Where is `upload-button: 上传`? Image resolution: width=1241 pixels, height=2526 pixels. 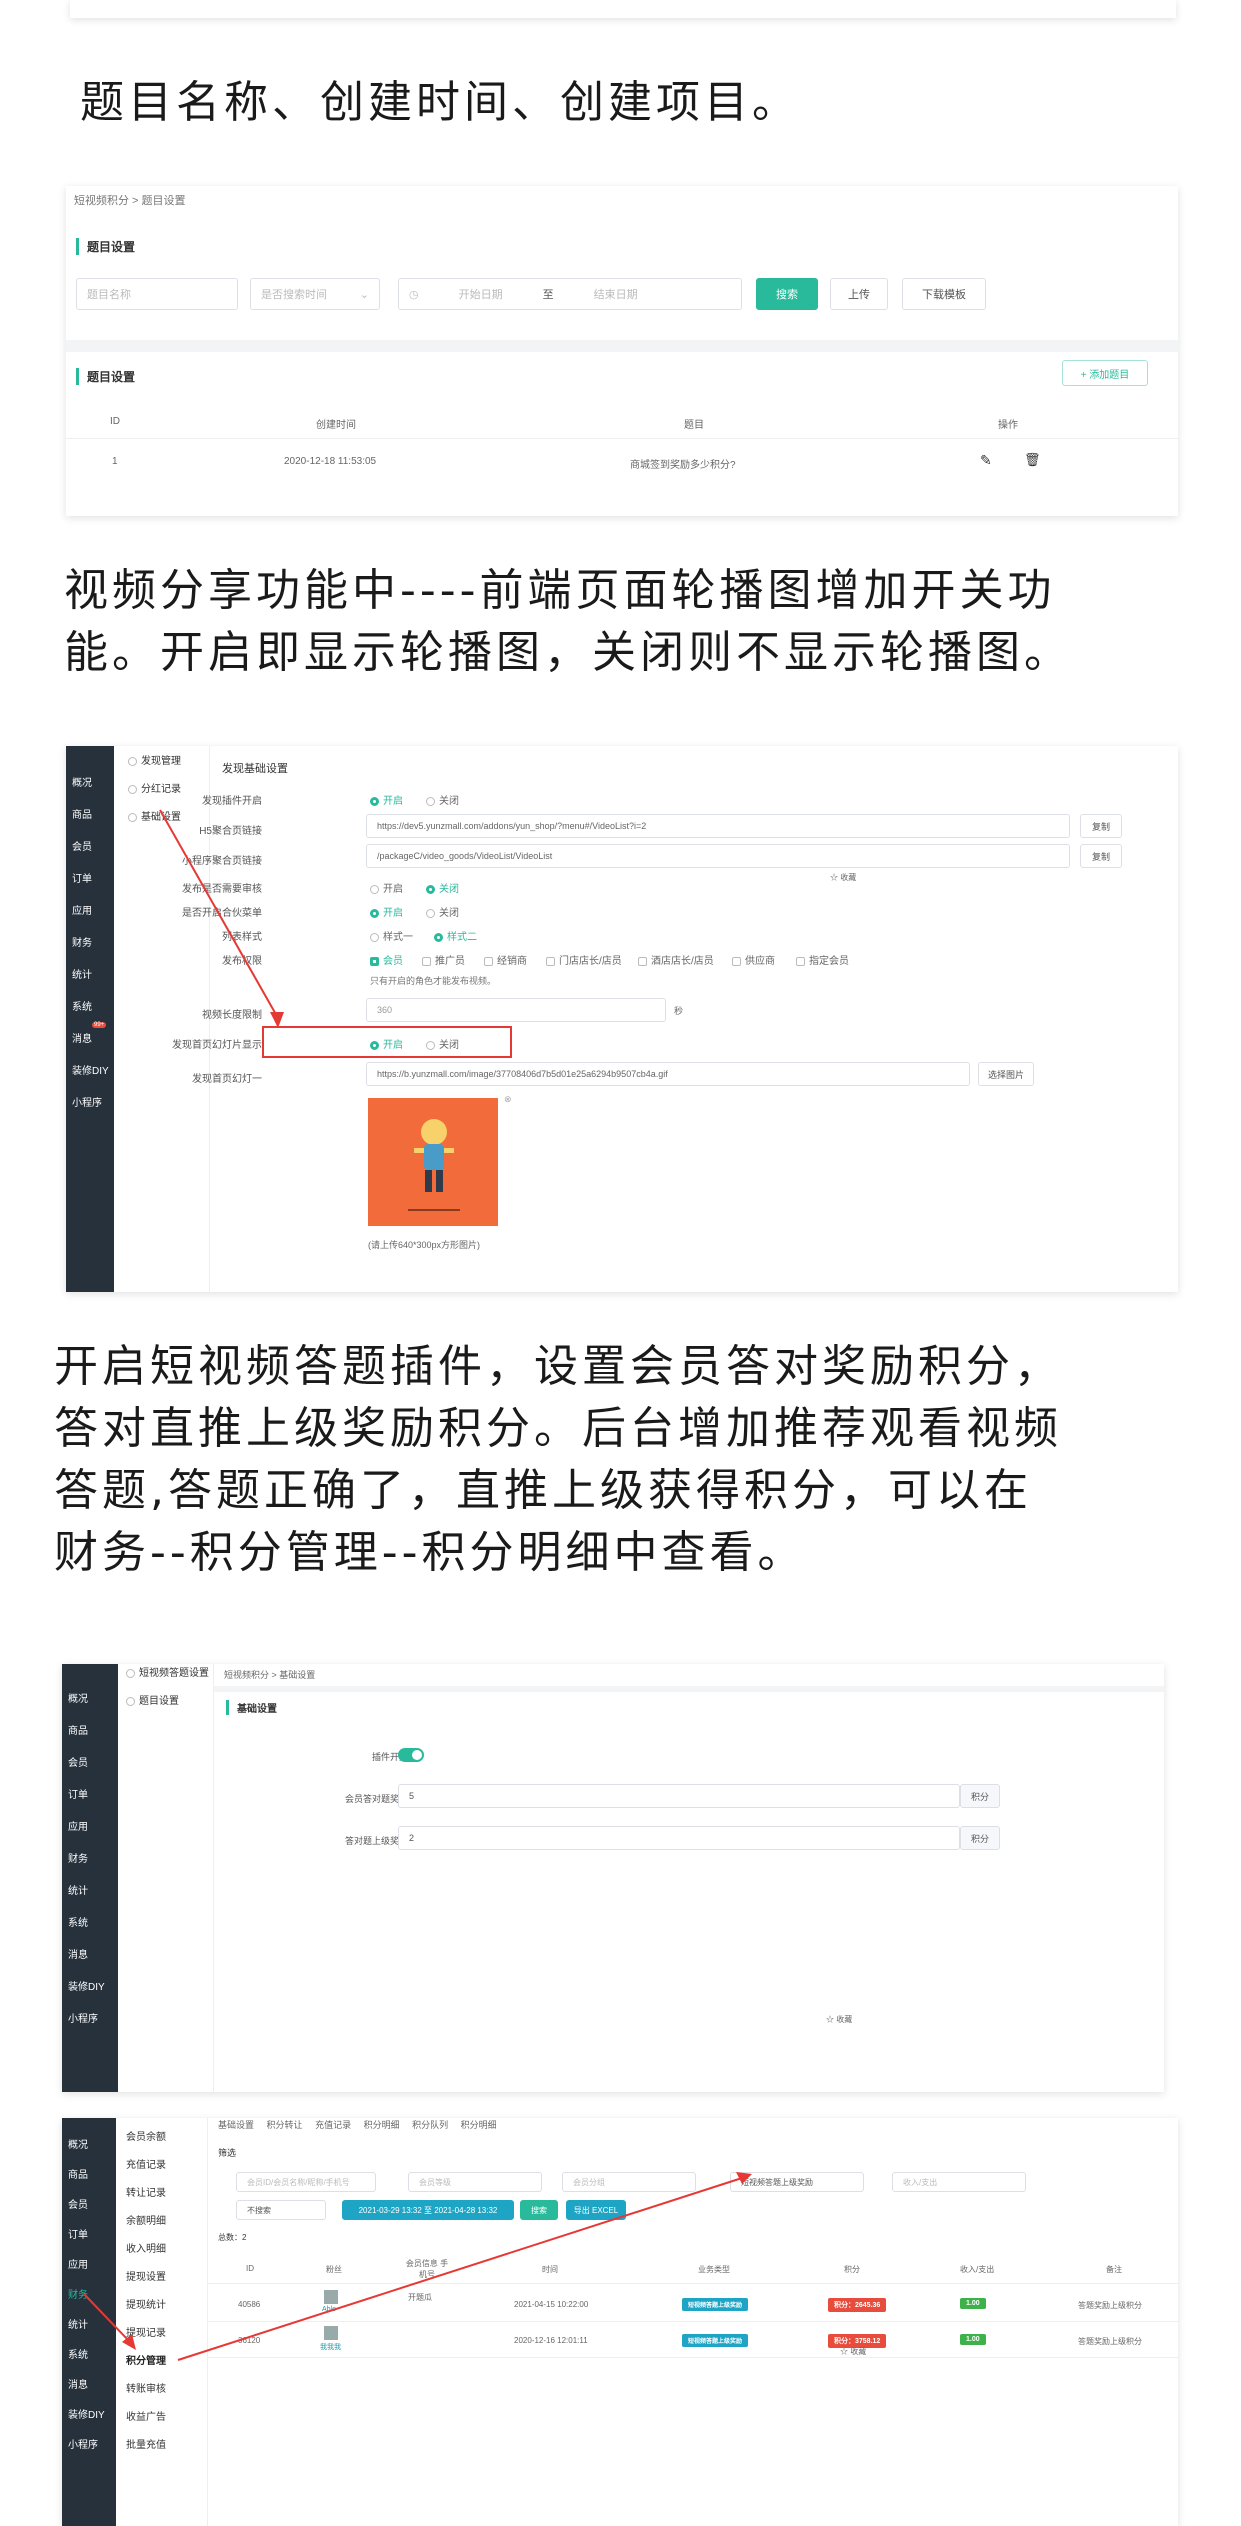
upload-button: 上传 is located at coordinates (859, 294).